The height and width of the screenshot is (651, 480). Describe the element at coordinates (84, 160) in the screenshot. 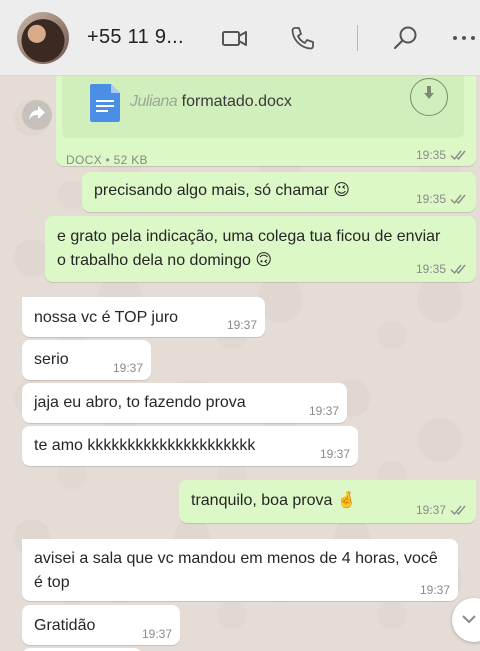

I see `document-type: DOCX` at that location.